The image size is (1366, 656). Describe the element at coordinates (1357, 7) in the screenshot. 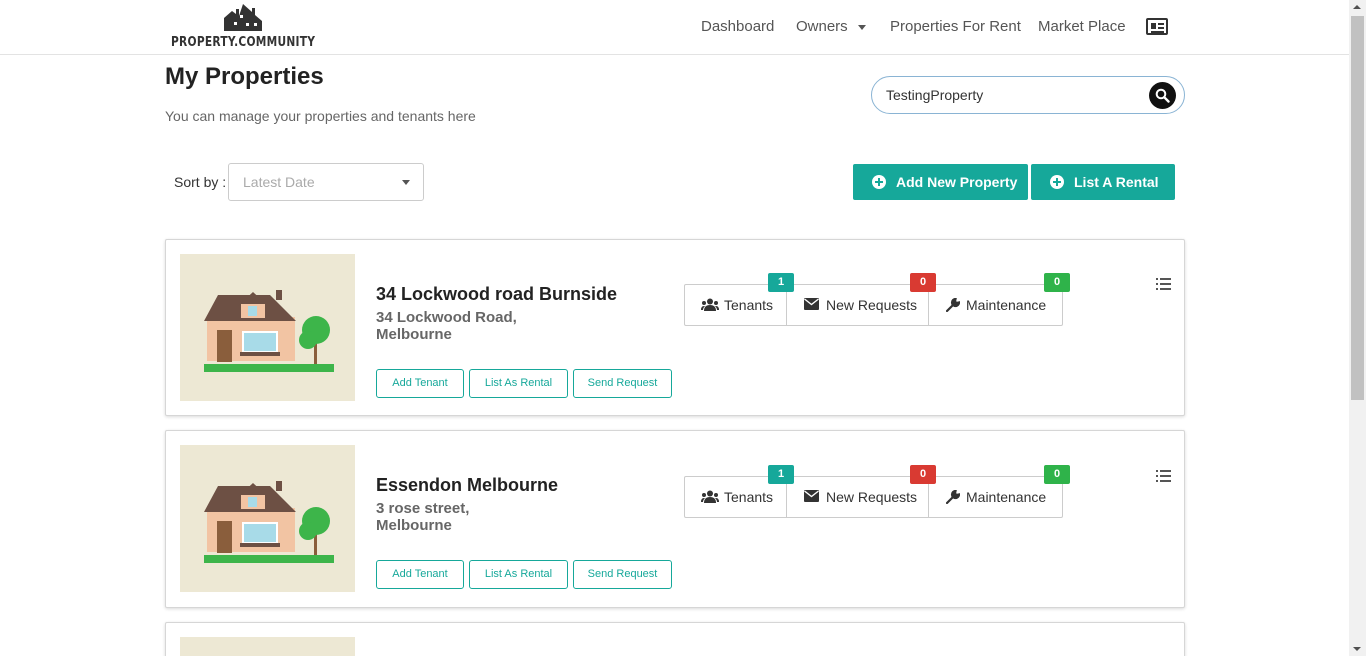

I see `scroll-up-arrow-icon` at that location.